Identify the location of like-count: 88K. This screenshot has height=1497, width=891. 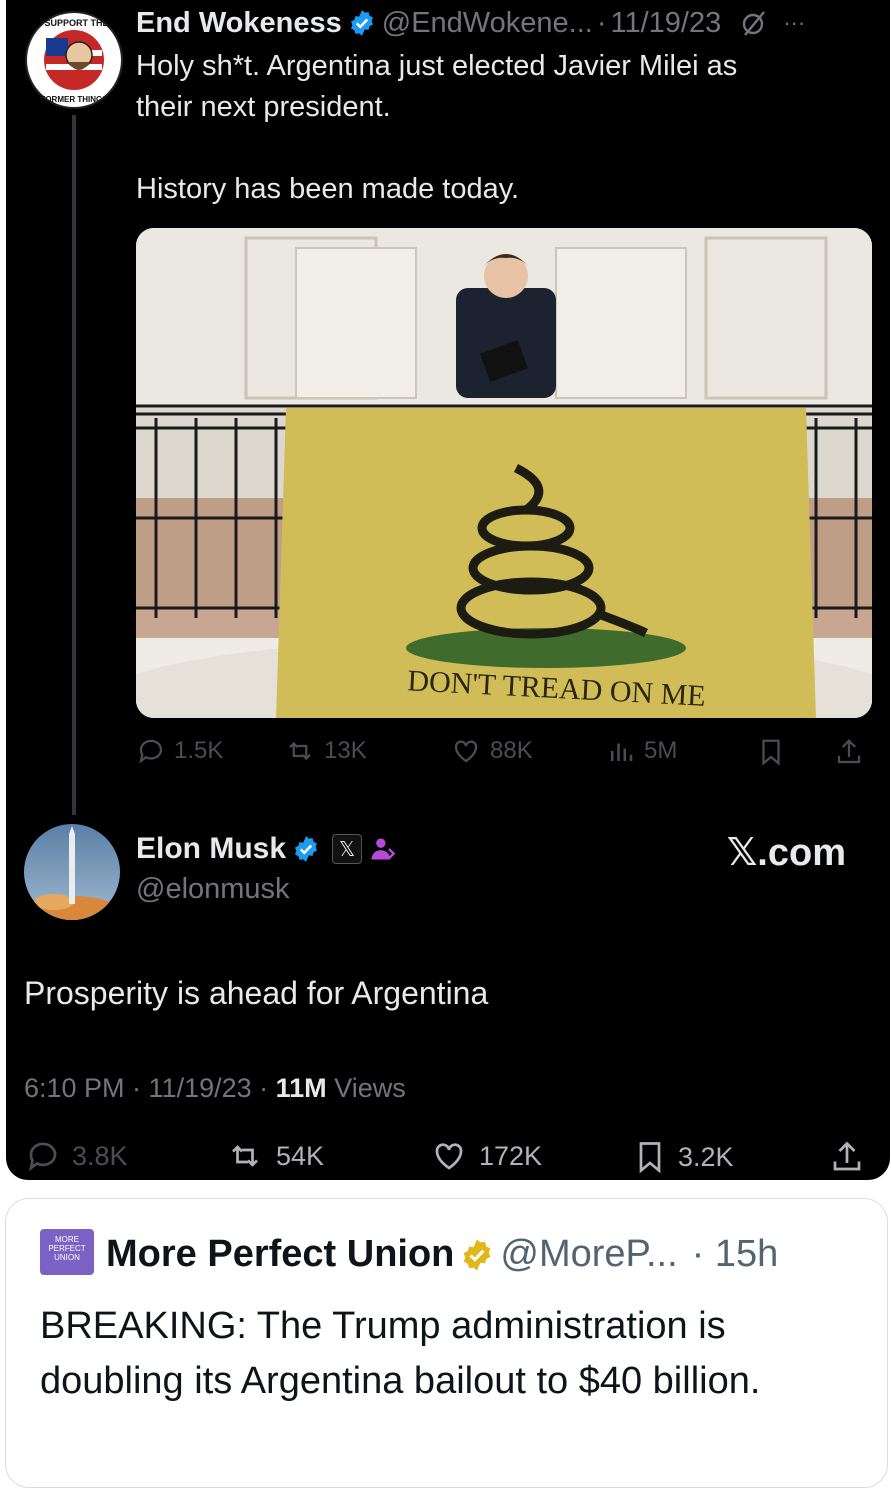
(511, 750).